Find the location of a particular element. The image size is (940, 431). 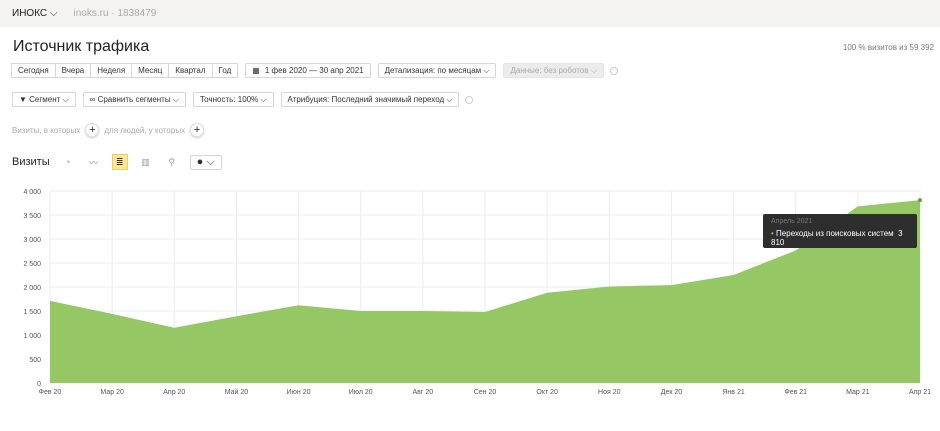

page-title: Источник трафика is located at coordinates (81, 46).